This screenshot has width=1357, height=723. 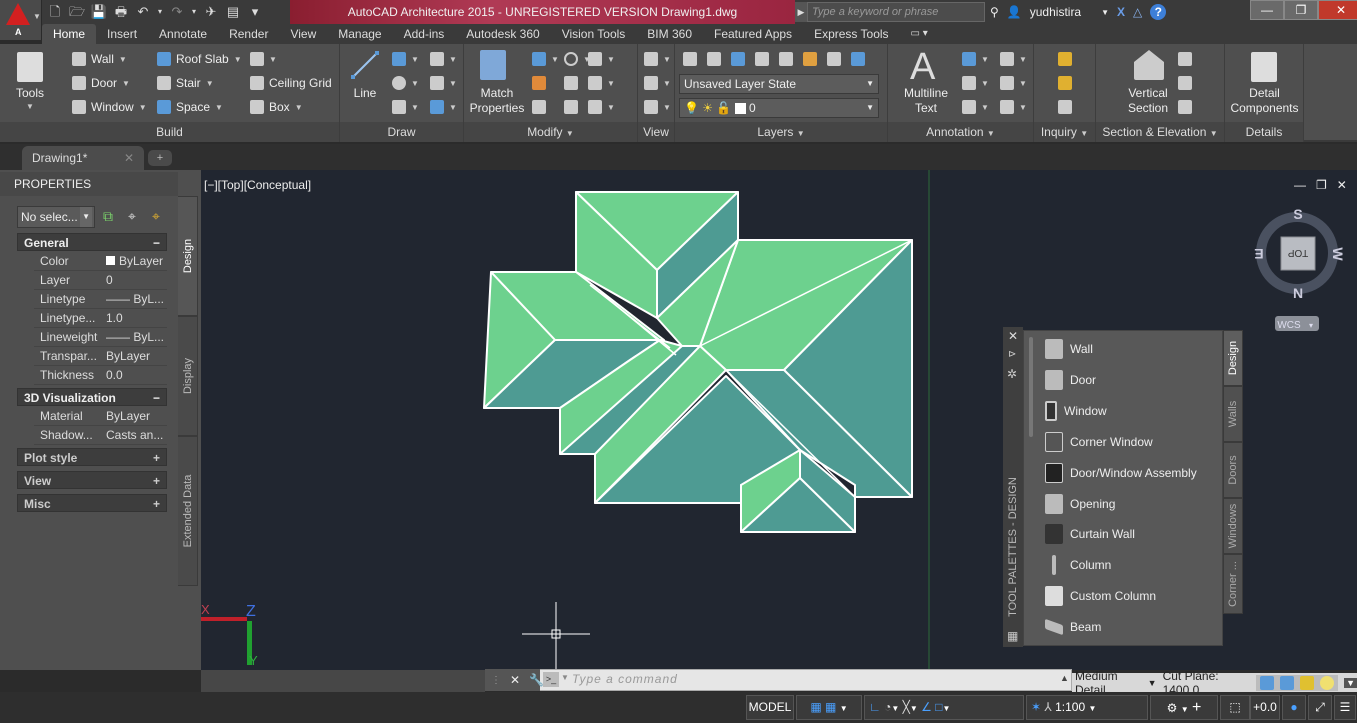 I want to click on revision-cloud-button: ▼, so click(x=1013, y=59).